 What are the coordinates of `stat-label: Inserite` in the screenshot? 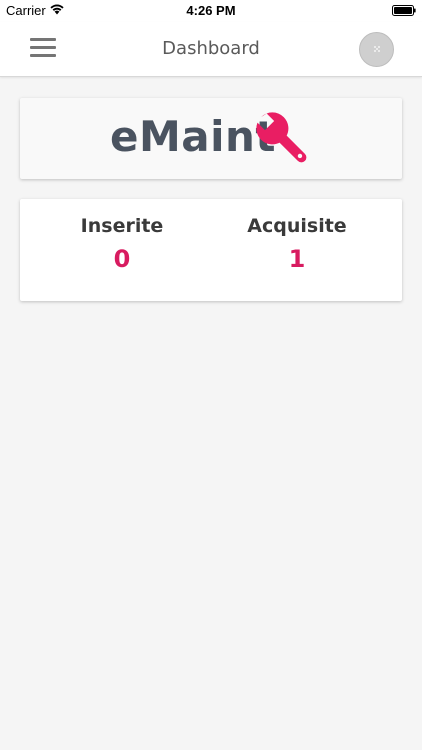 It's located at (122, 226).